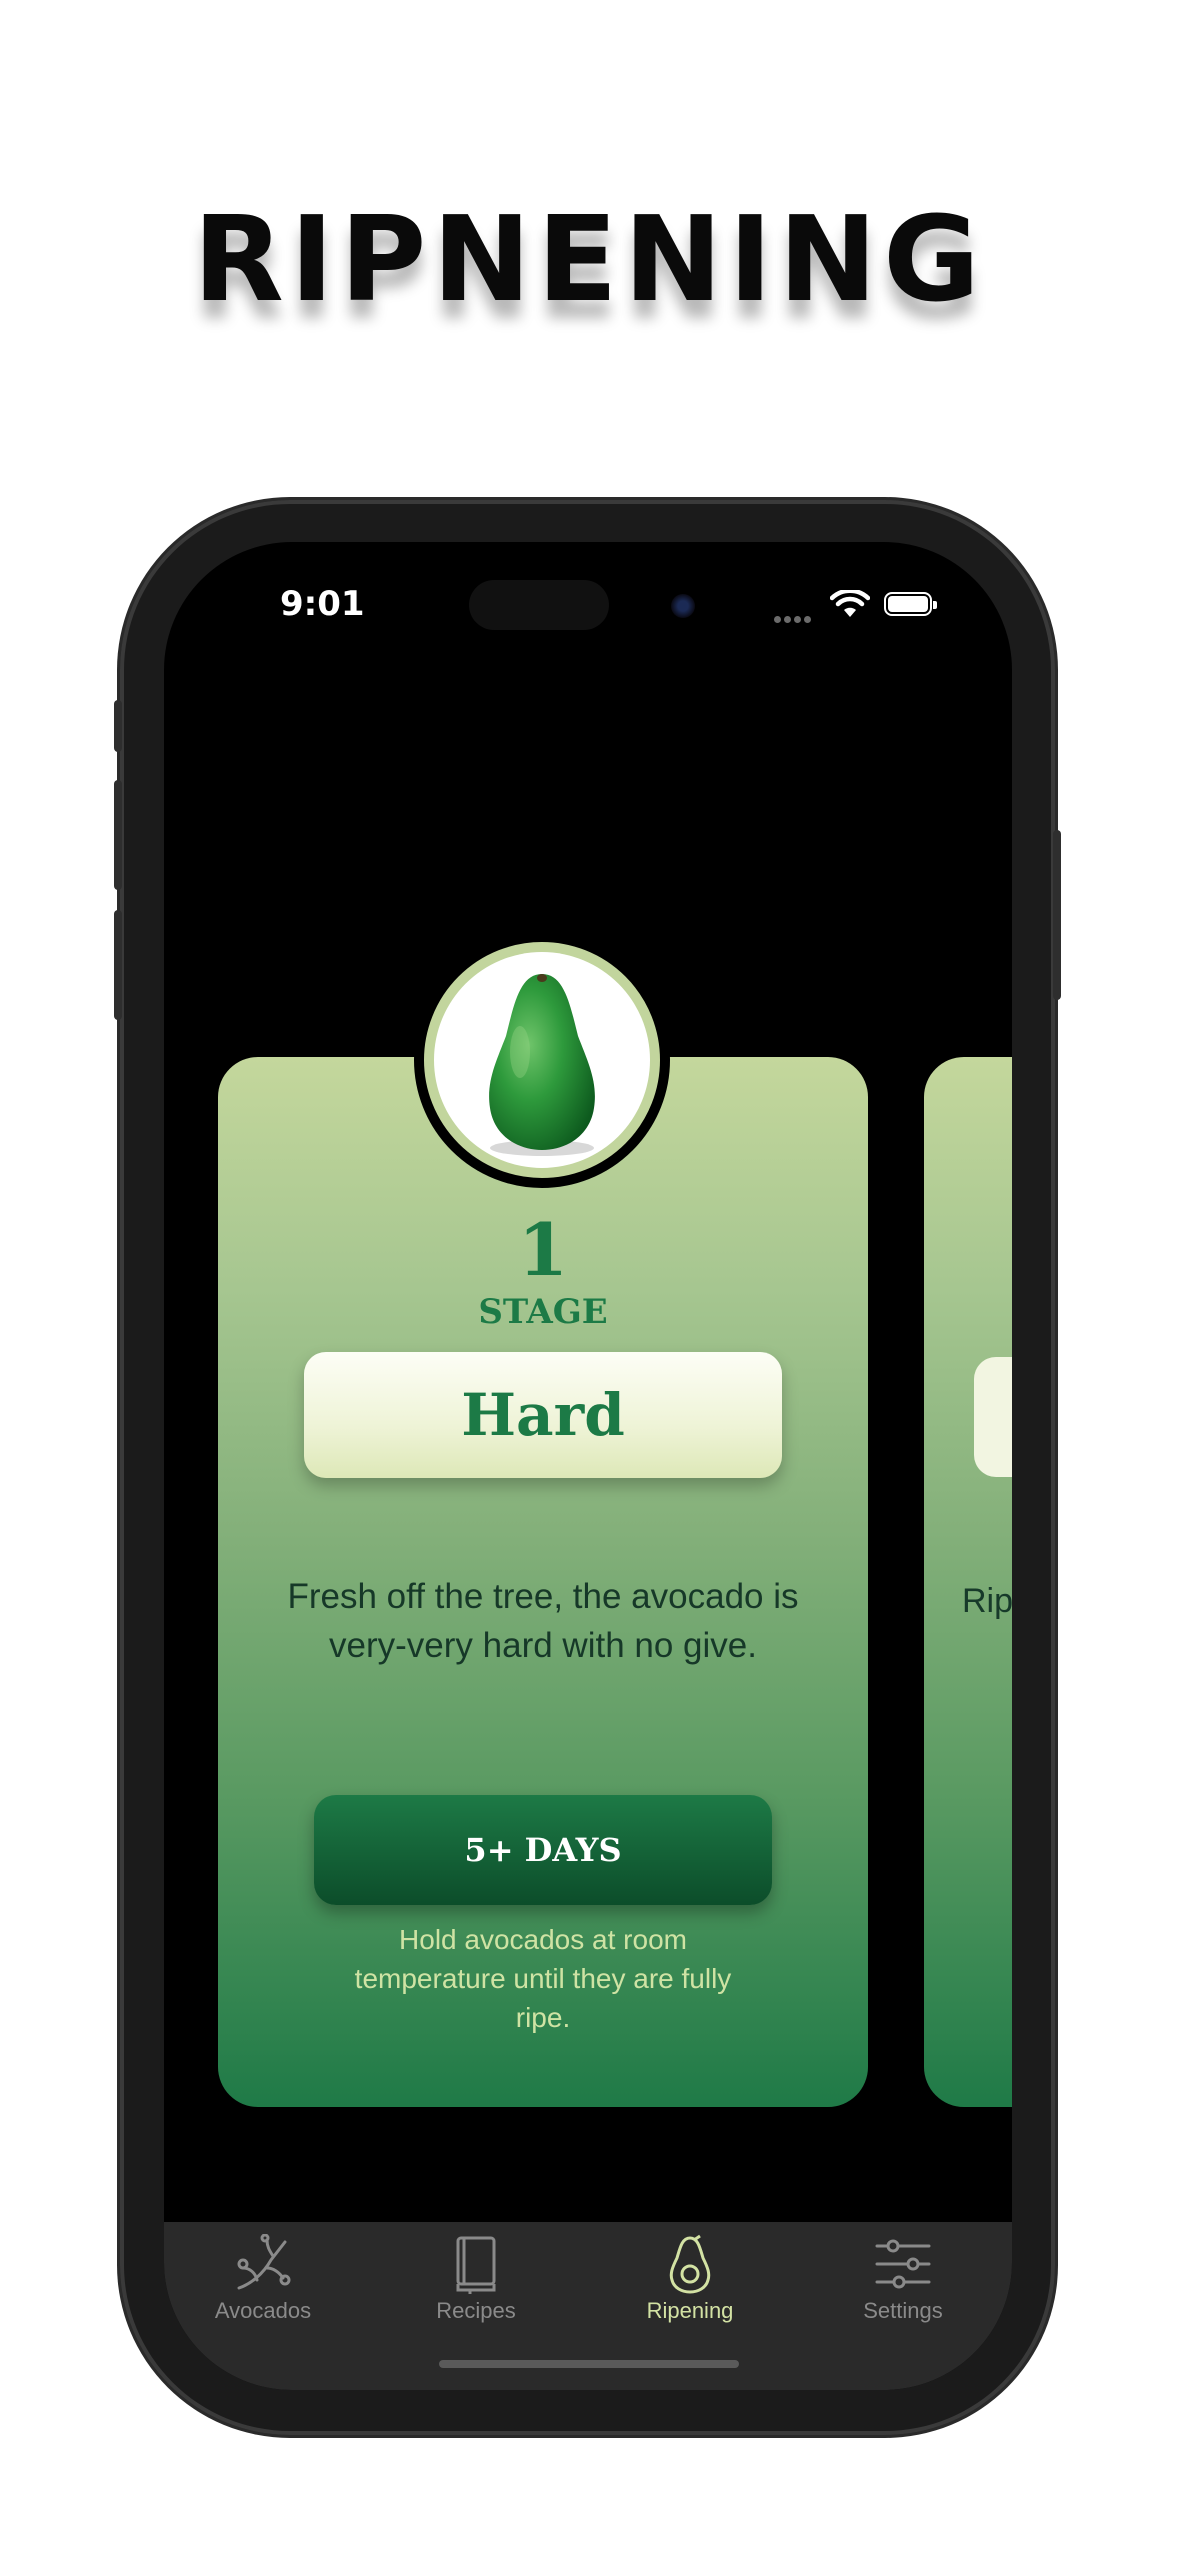  I want to click on tab-ripening: Ripening, so click(690, 2279).